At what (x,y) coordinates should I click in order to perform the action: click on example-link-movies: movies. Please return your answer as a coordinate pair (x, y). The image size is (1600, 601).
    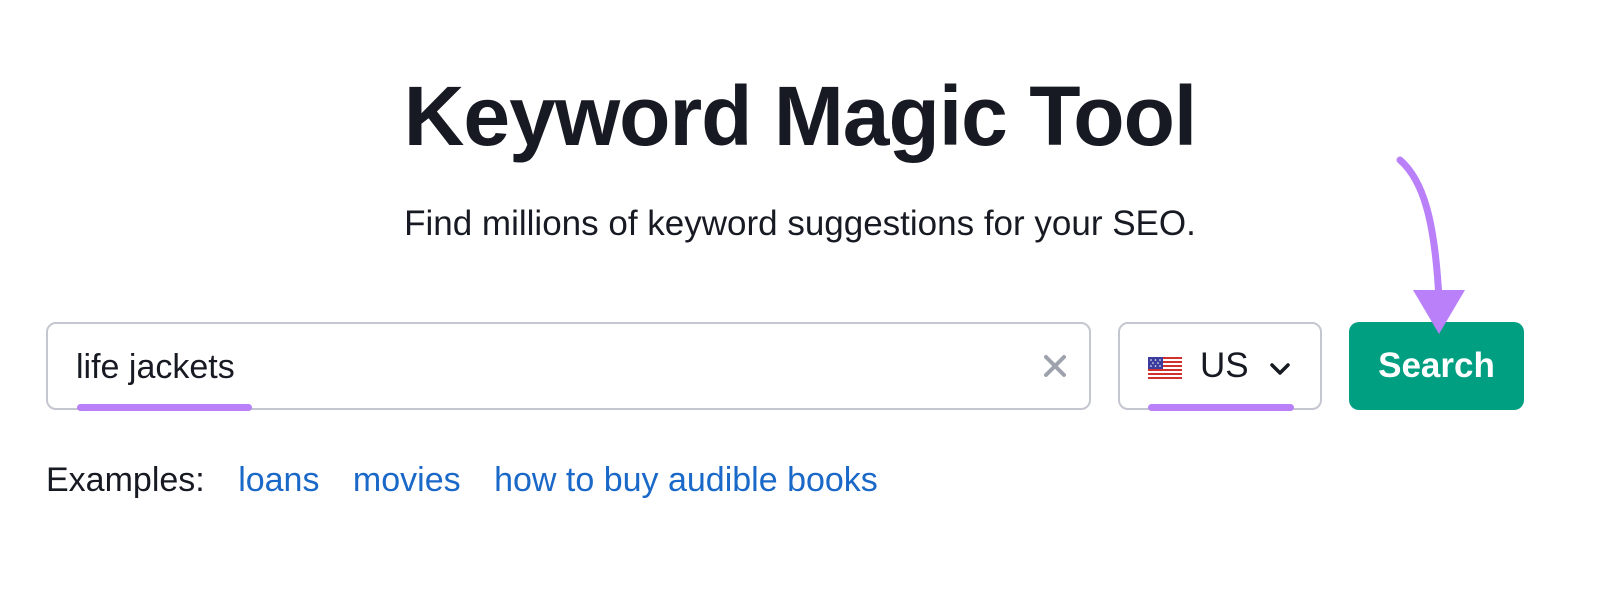
    Looking at the image, I should click on (407, 480).